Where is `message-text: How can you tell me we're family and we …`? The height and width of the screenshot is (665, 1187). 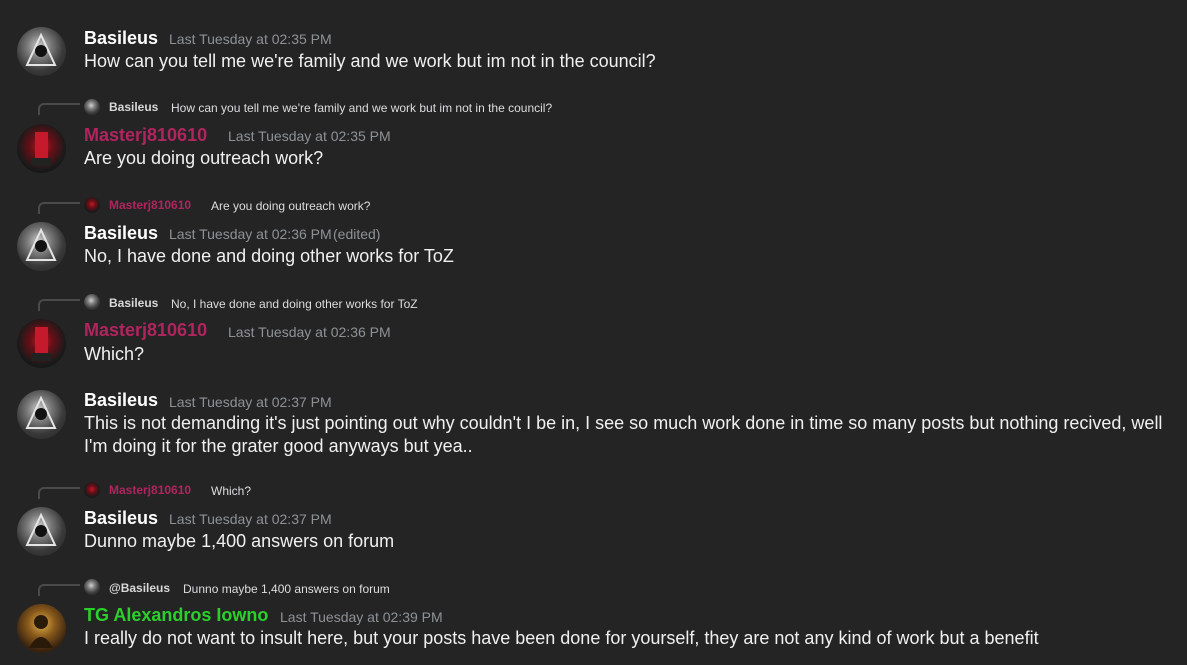 message-text: How can you tell me we're family and we … is located at coordinates (370, 61).